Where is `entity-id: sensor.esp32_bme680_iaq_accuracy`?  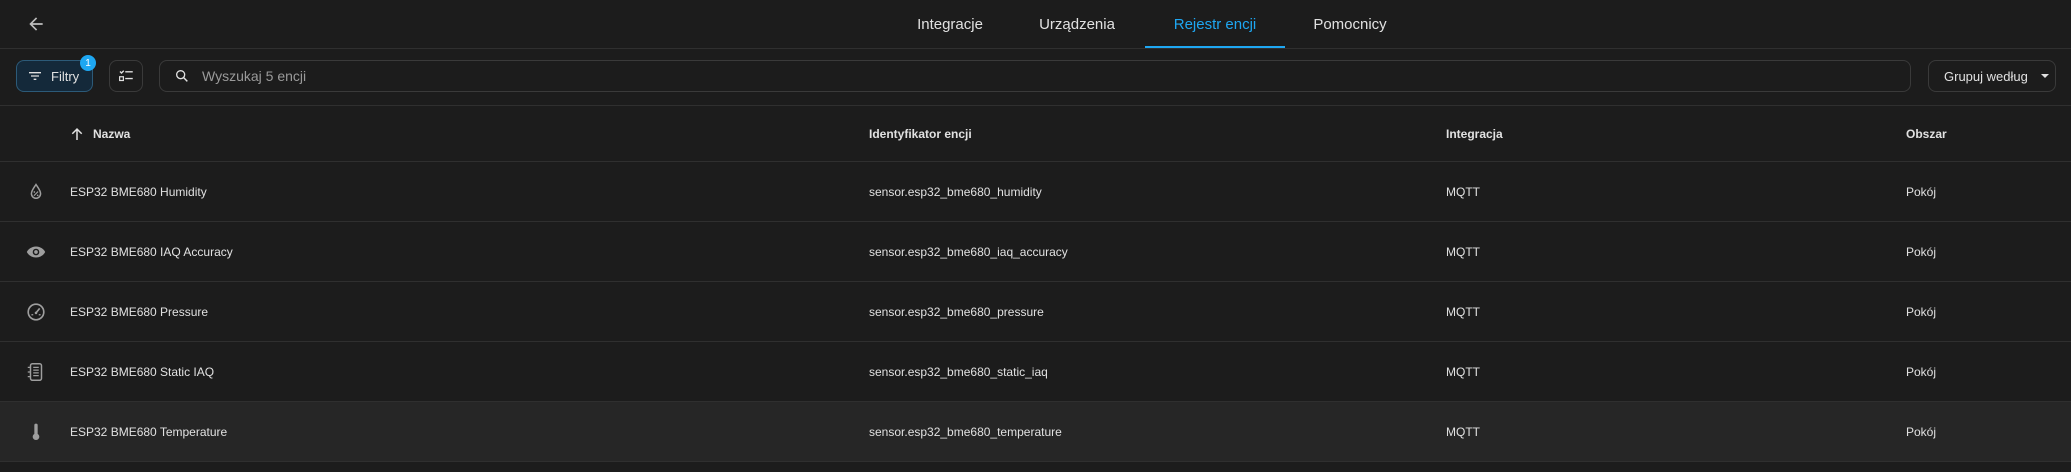
entity-id: sensor.esp32_bme680_iaq_accuracy is located at coordinates (968, 251).